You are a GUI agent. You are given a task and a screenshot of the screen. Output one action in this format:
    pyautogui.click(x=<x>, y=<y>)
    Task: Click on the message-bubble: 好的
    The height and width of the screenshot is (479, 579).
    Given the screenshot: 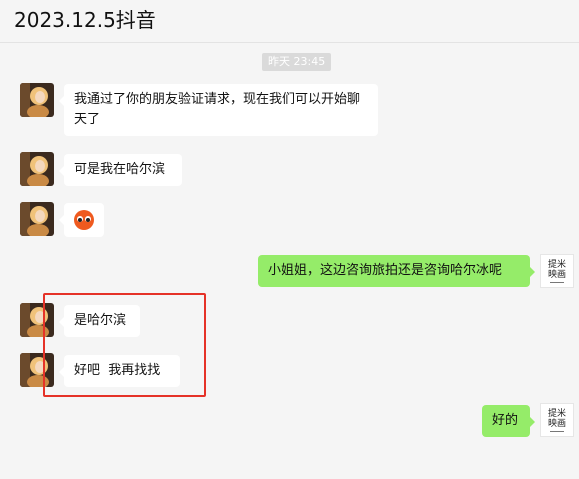 What is the action you would take?
    pyautogui.click(x=508, y=421)
    